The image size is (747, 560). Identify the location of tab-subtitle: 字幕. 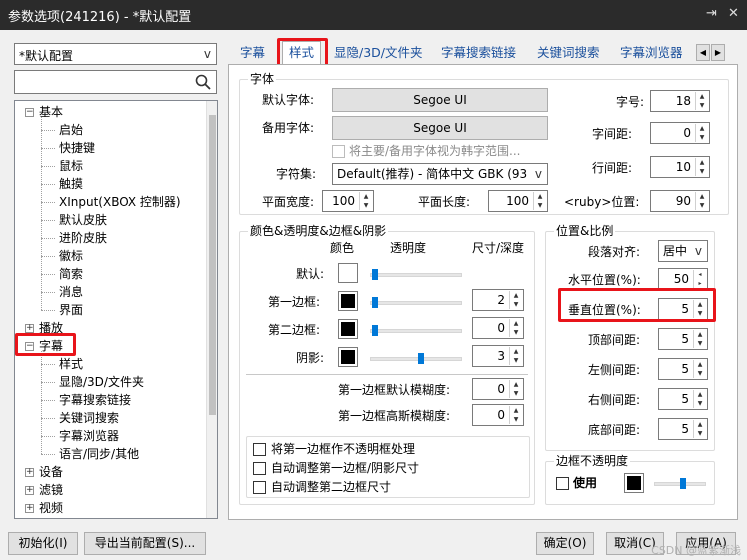
(252, 54).